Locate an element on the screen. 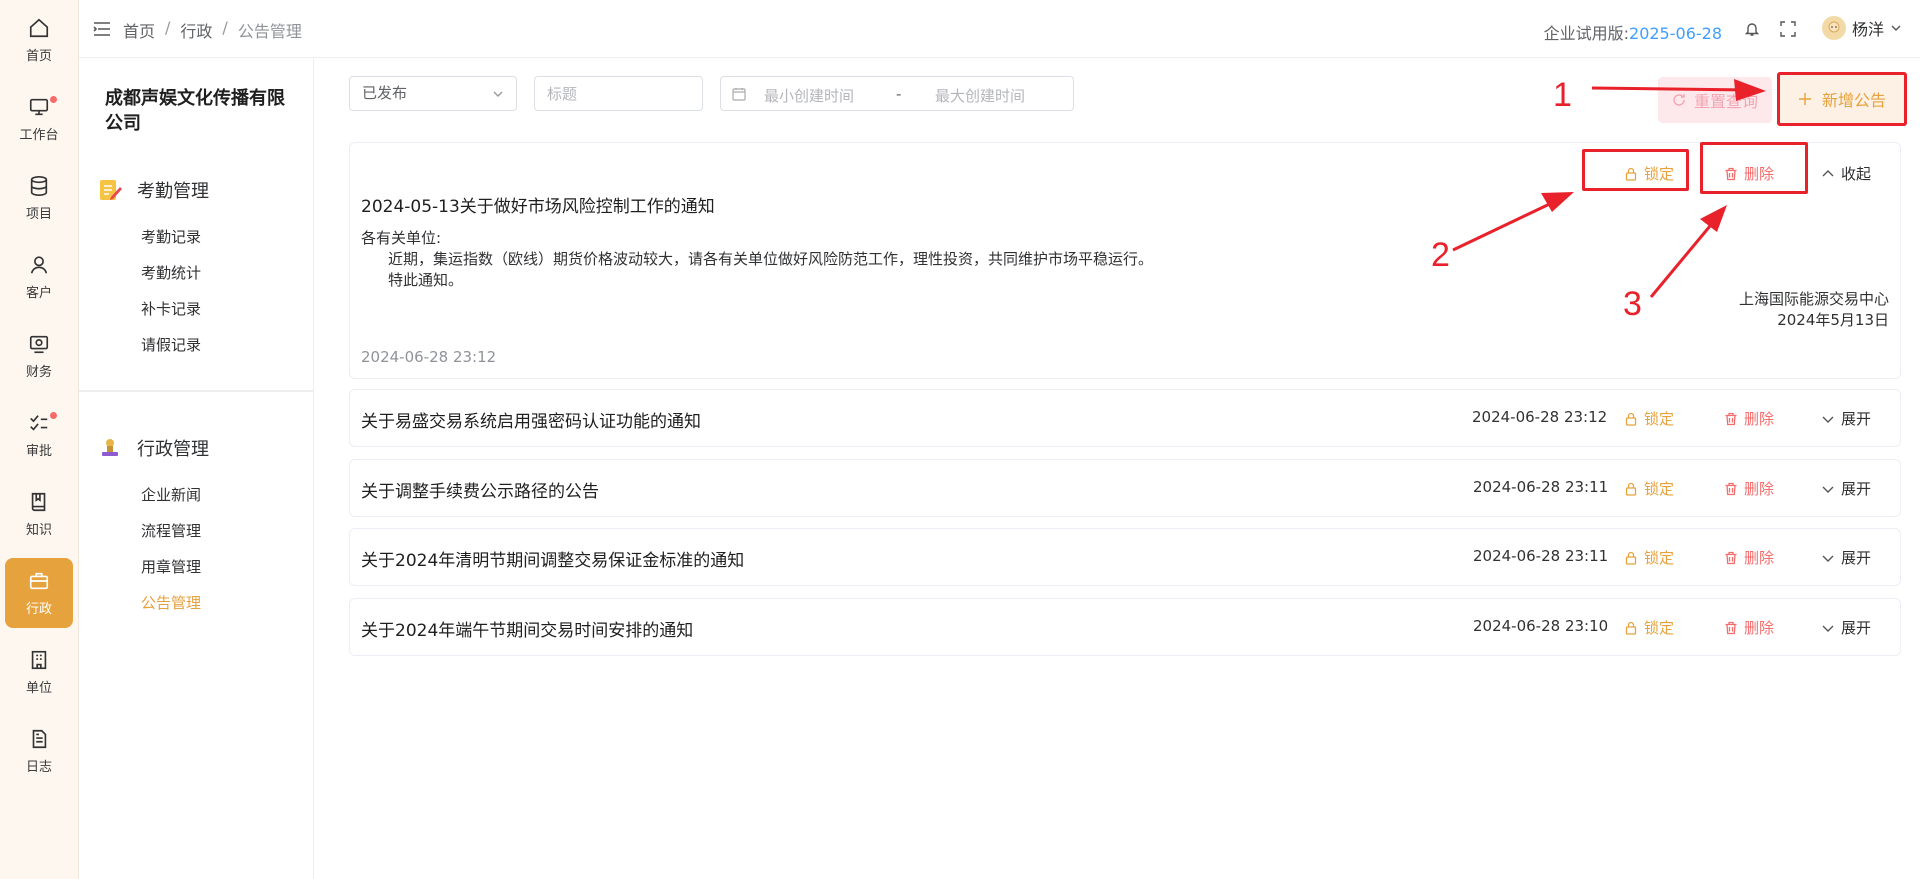 The image size is (1920, 879). annotation-number-2: 2 is located at coordinates (1440, 255).